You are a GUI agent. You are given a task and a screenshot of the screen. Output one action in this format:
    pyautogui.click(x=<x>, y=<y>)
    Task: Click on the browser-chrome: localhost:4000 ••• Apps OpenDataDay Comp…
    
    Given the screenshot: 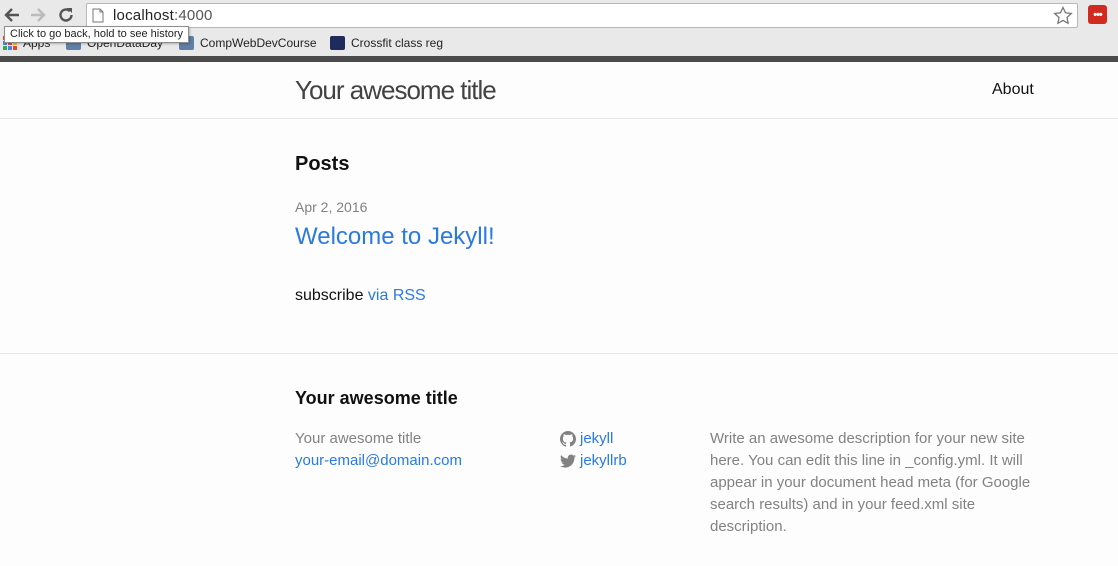 What is the action you would take?
    pyautogui.click(x=559, y=31)
    